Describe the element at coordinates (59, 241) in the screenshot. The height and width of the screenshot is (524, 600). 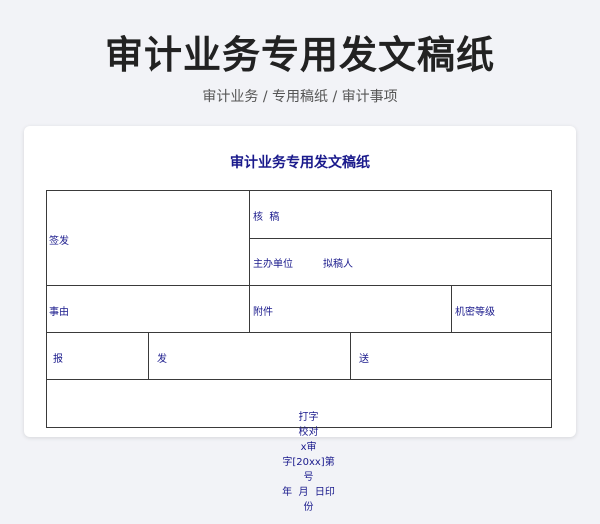
I see `signoff-label: 签发` at that location.